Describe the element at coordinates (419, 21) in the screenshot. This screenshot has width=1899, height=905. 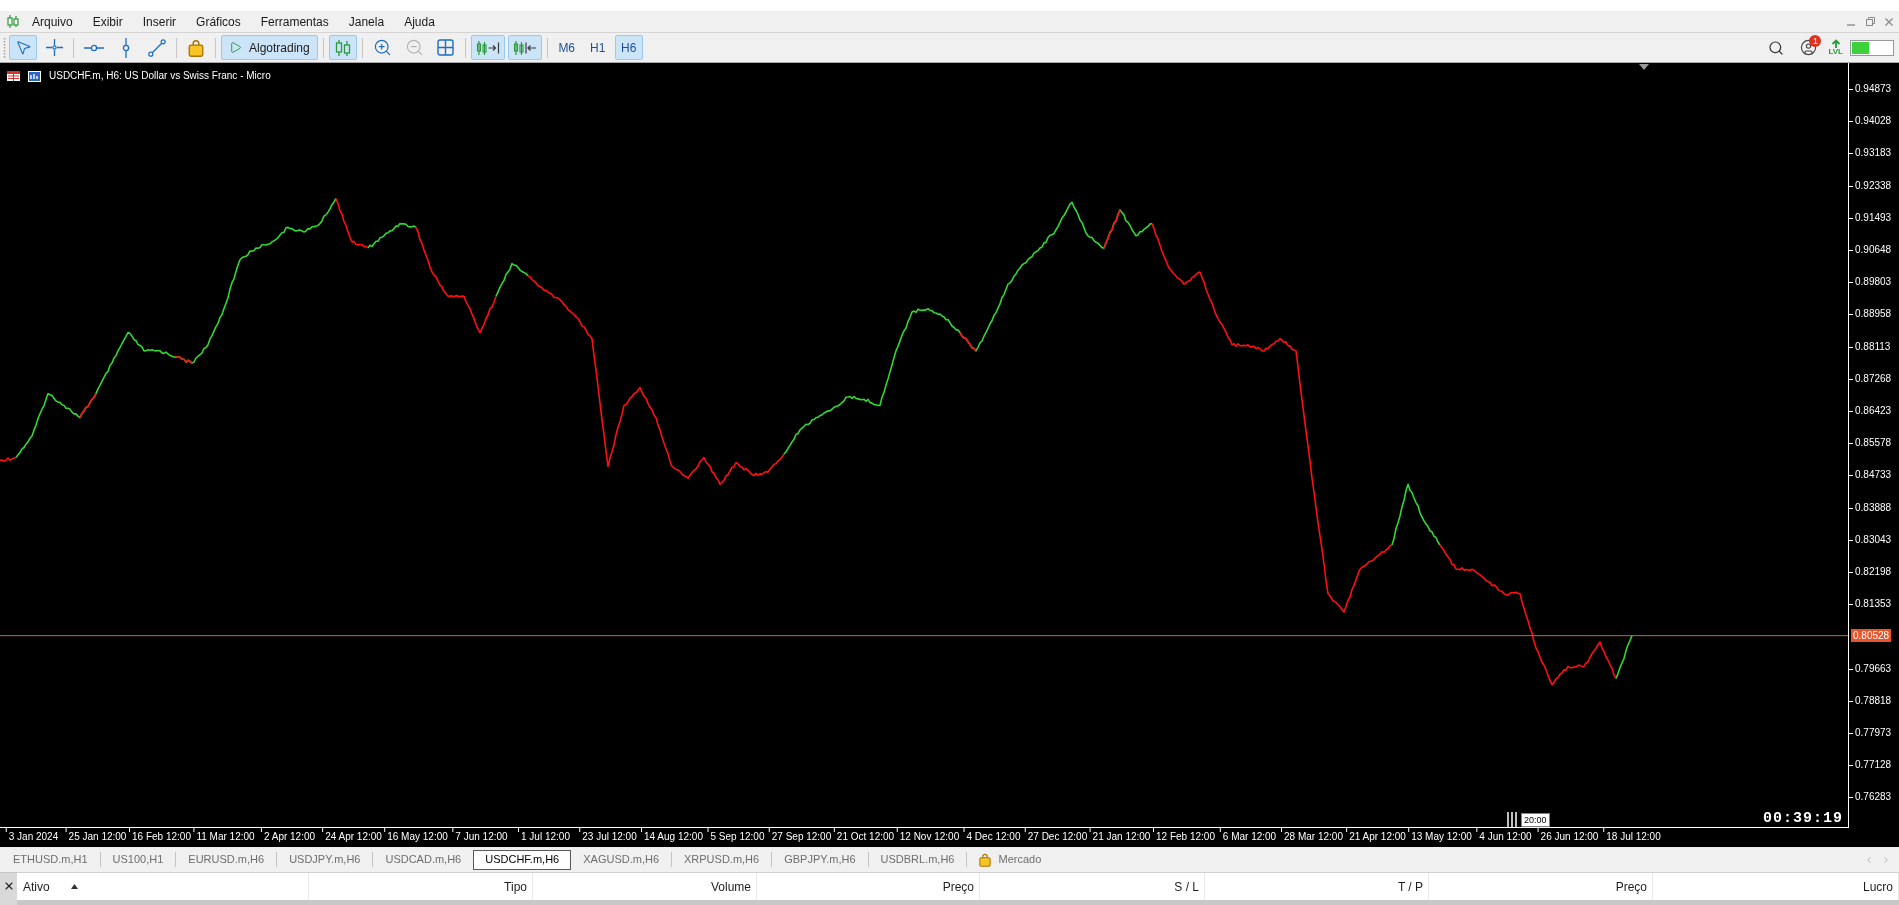
I see `menu-item: Ajuda` at that location.